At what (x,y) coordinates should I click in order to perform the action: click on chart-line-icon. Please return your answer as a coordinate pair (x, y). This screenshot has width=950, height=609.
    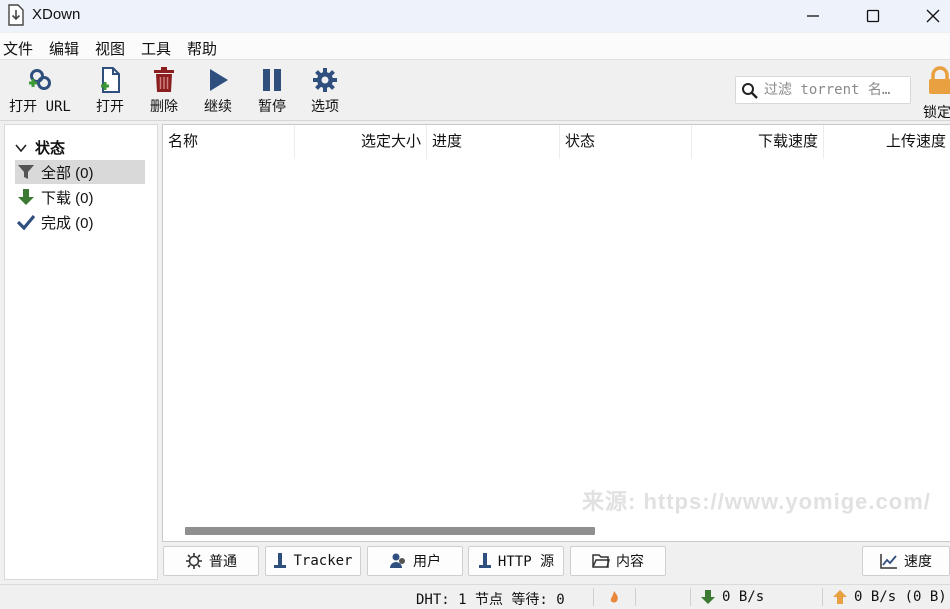
    Looking at the image, I should click on (888, 561).